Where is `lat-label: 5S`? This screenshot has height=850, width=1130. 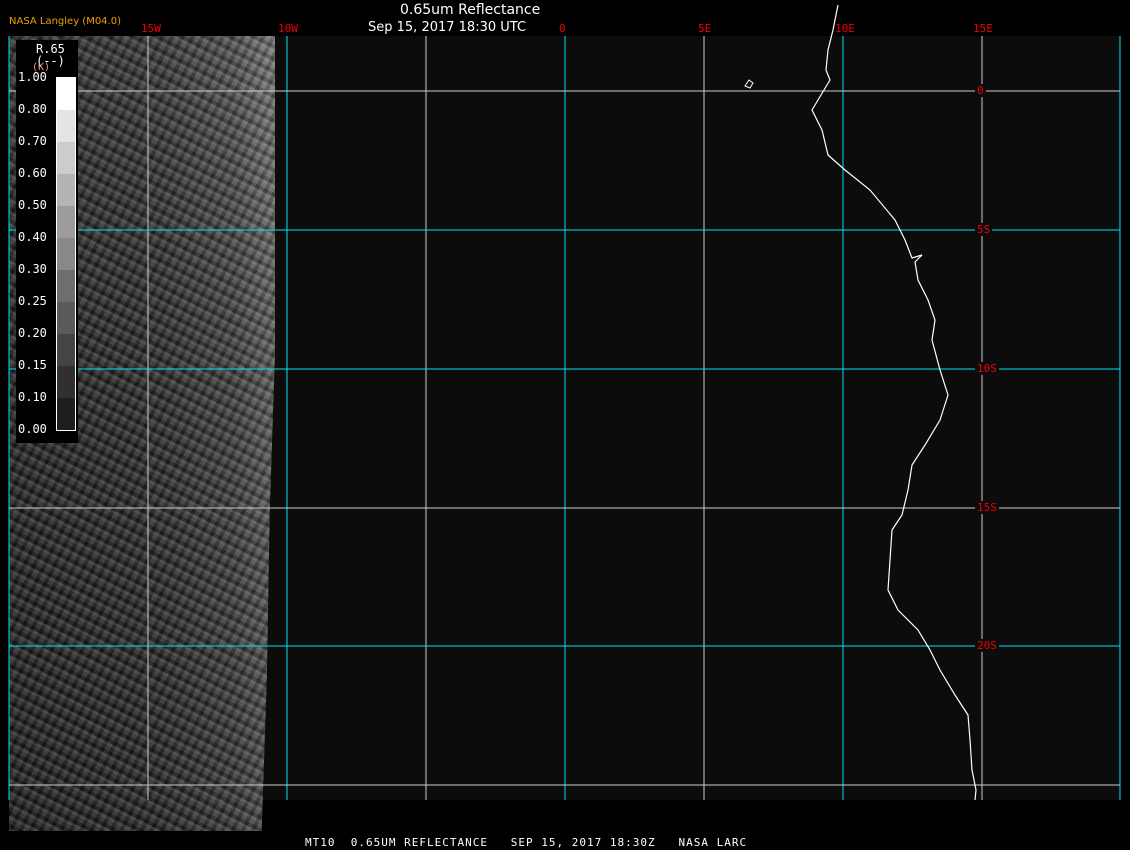
lat-label: 5S is located at coordinates (984, 229).